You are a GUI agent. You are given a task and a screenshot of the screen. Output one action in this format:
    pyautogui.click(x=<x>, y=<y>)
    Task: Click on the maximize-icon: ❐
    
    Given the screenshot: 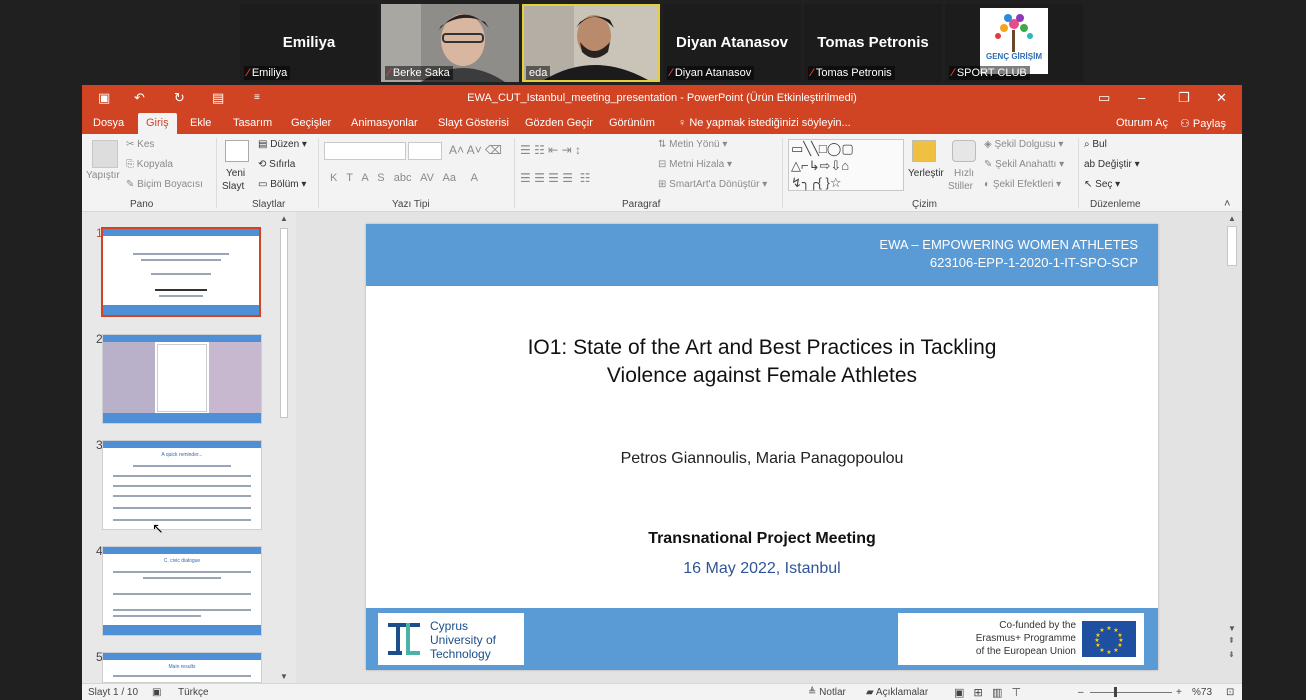 What is the action you would take?
    pyautogui.click(x=1184, y=98)
    